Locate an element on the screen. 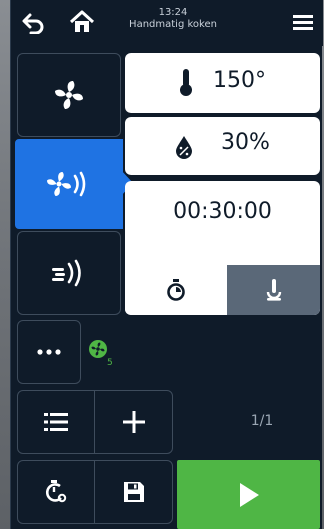  temperature-value: 150° is located at coordinates (239, 80).